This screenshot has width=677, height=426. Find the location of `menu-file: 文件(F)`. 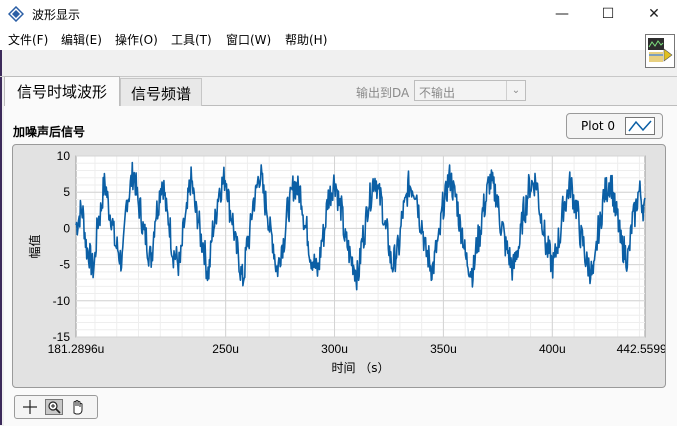

menu-file: 文件(F) is located at coordinates (28, 39).